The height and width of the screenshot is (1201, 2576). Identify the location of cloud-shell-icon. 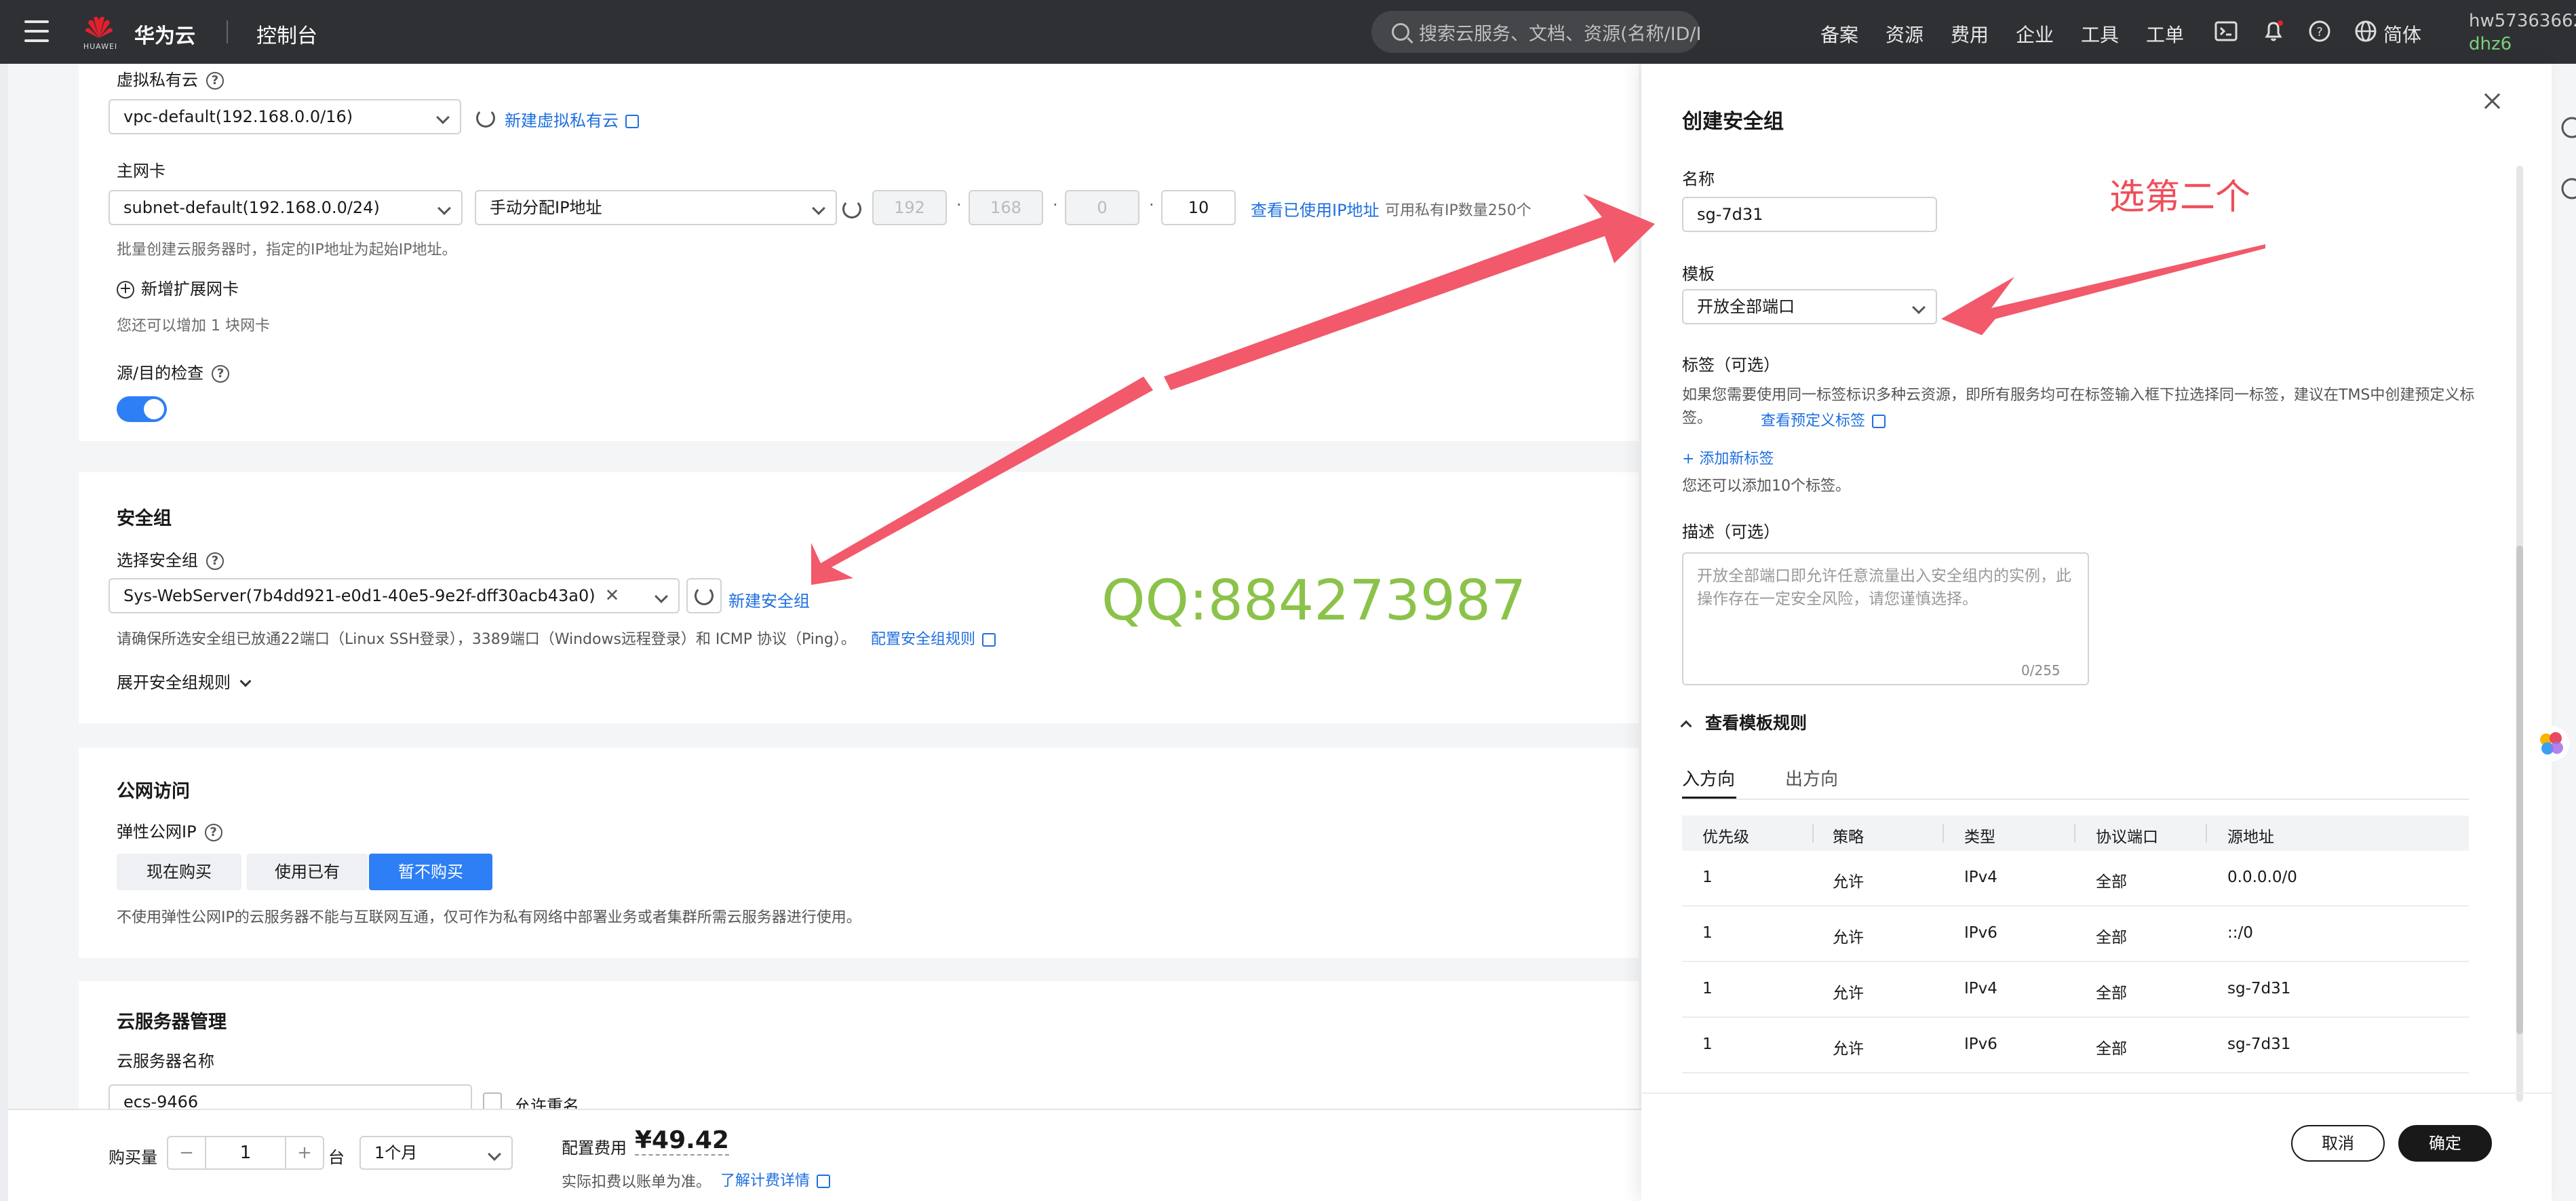
(2226, 31).